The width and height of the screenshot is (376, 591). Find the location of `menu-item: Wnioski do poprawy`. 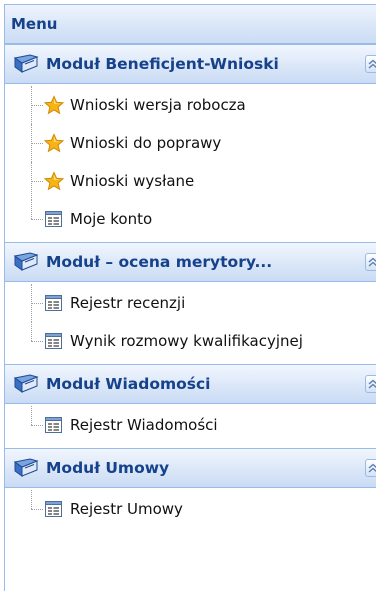

menu-item: Wnioski do poprawy is located at coordinates (190, 143).